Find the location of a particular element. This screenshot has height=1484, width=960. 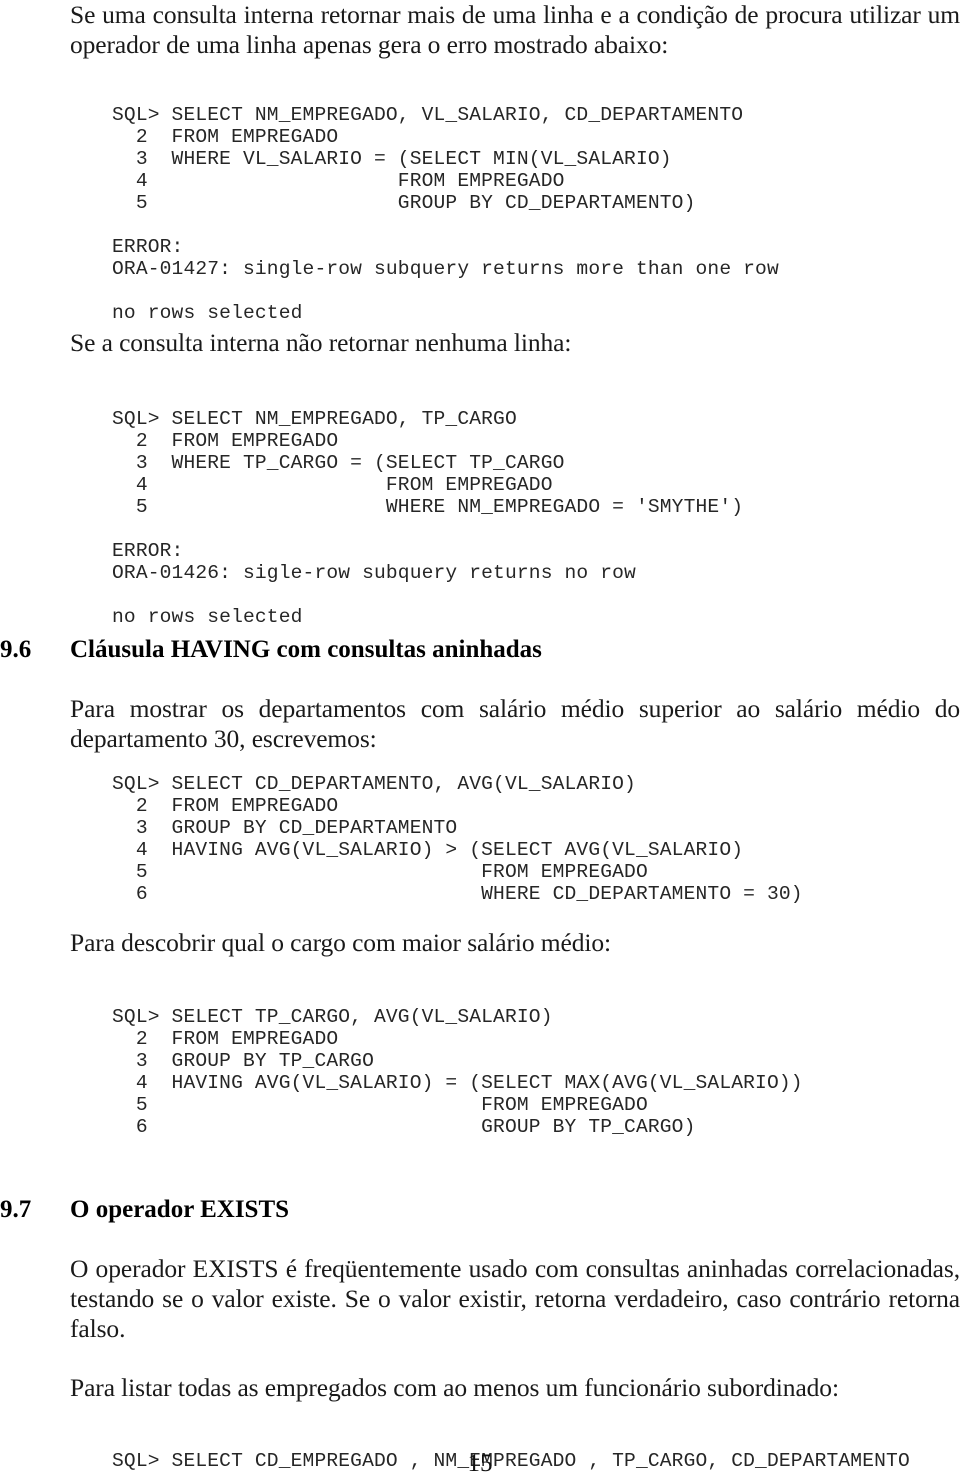

section-number-having: 9.6 is located at coordinates (16, 649).